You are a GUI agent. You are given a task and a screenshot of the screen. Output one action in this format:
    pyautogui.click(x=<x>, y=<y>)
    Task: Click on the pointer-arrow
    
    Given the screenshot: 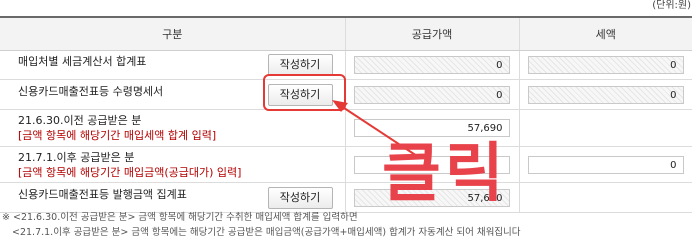 What is the action you would take?
    pyautogui.click(x=376, y=129)
    